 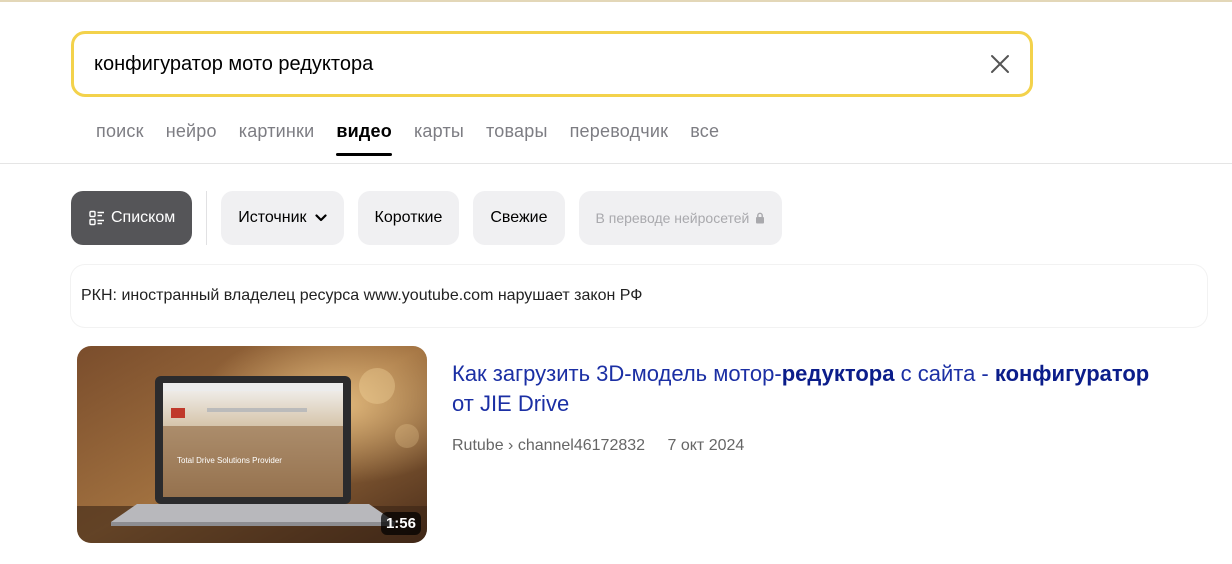 I want to click on thumbnail-image: Total Drive Solutions Provider, so click(x=252, y=444).